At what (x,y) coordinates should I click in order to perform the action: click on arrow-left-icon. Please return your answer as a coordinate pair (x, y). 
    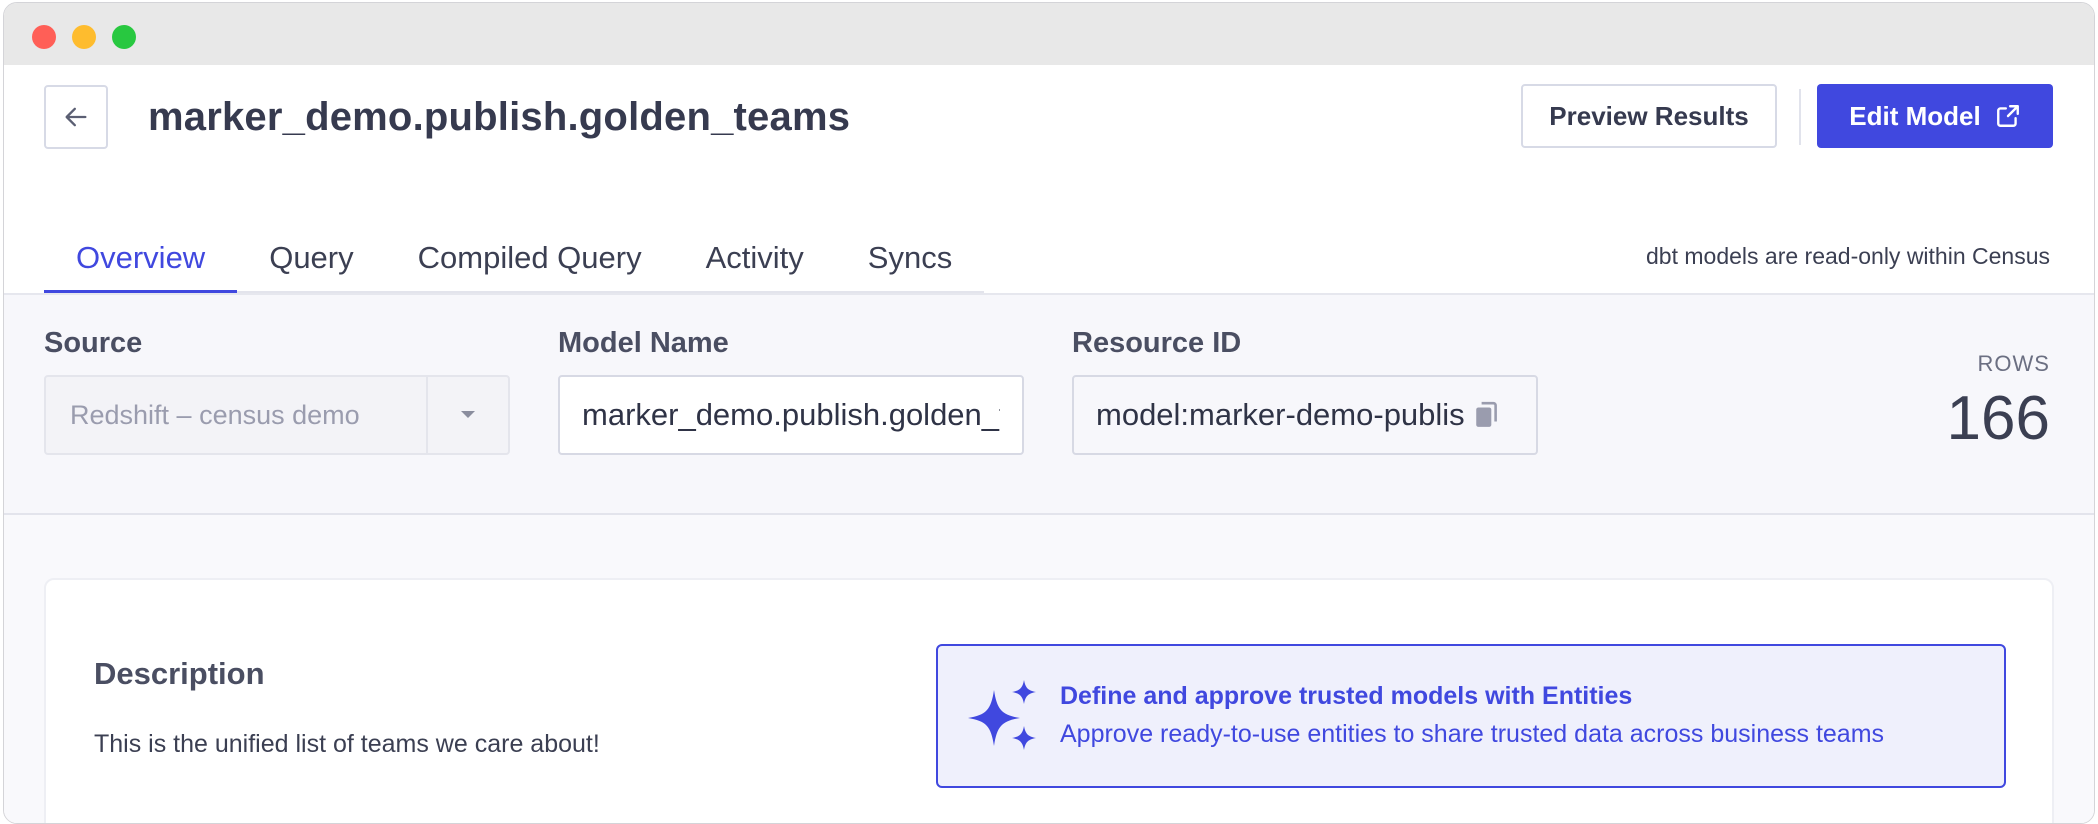
    Looking at the image, I should click on (76, 117).